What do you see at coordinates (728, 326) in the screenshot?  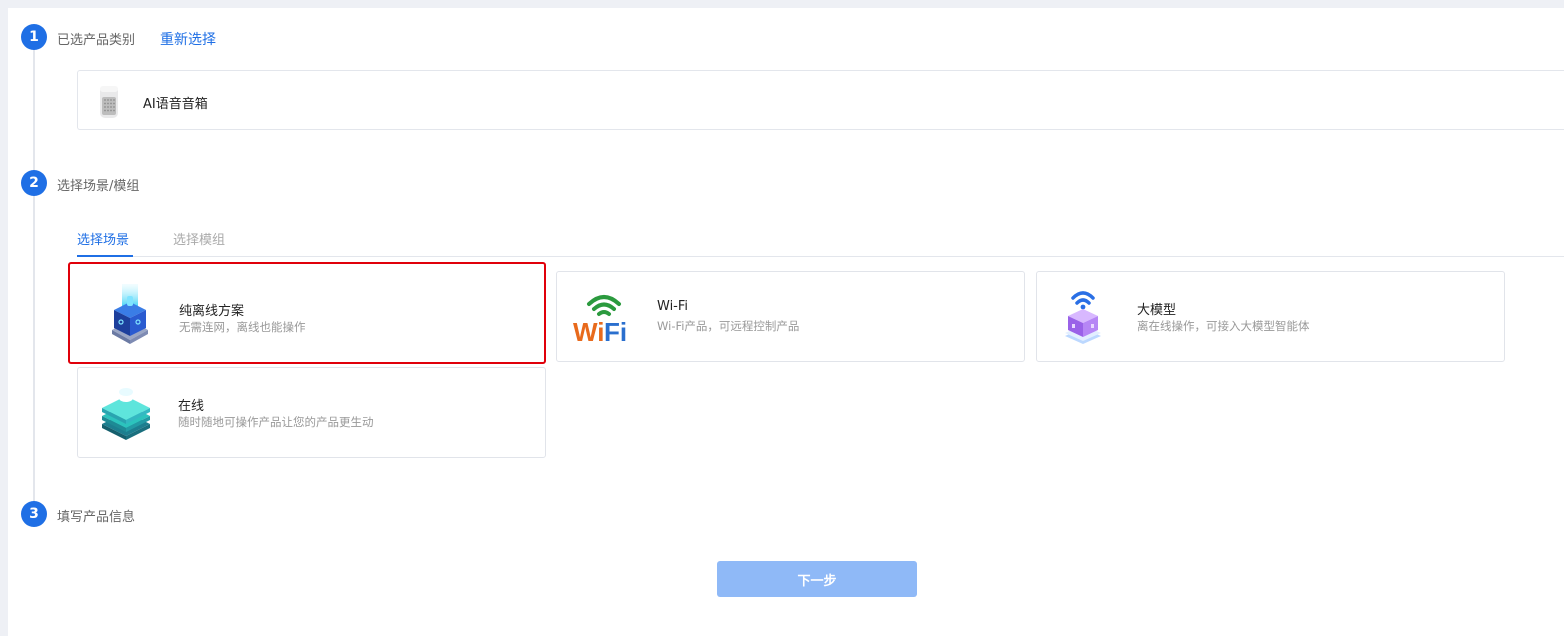 I see `scenario-desc: Wi-Fi产品，可远程控制产品` at bounding box center [728, 326].